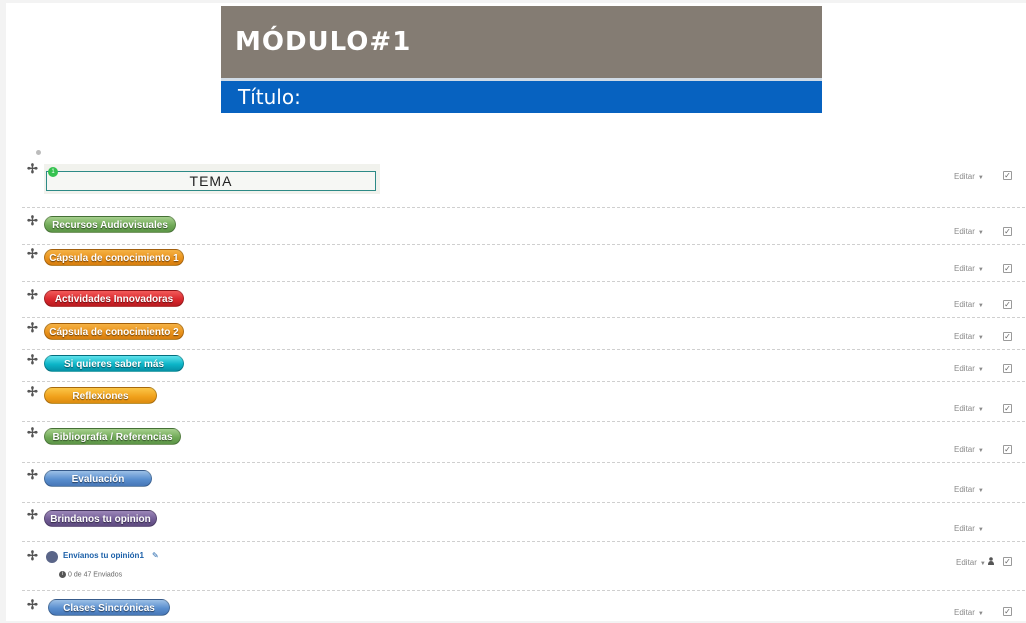  I want to click on tema-badge: 1, so click(53, 172).